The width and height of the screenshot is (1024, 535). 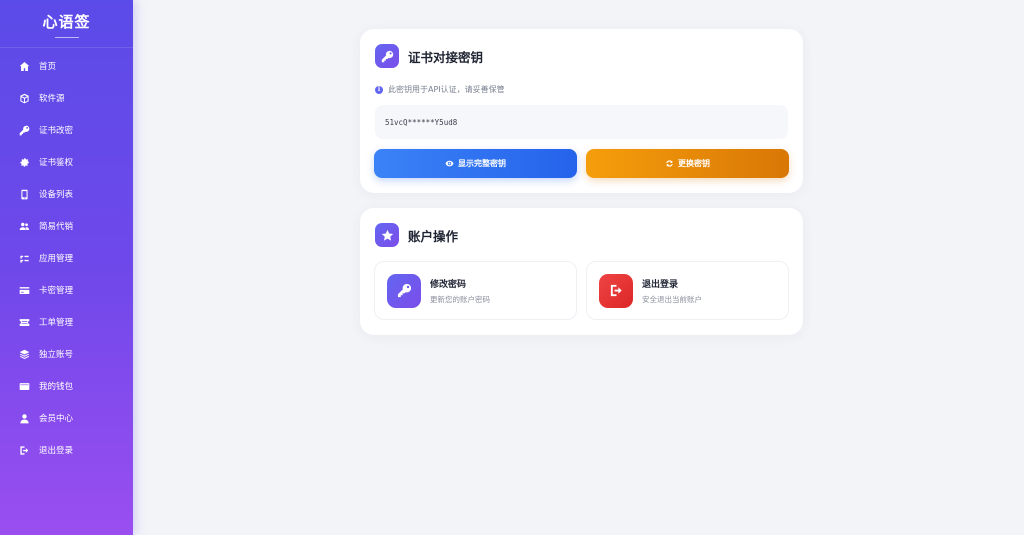 What do you see at coordinates (24, 258) in the screenshot?
I see `apps-icon` at bounding box center [24, 258].